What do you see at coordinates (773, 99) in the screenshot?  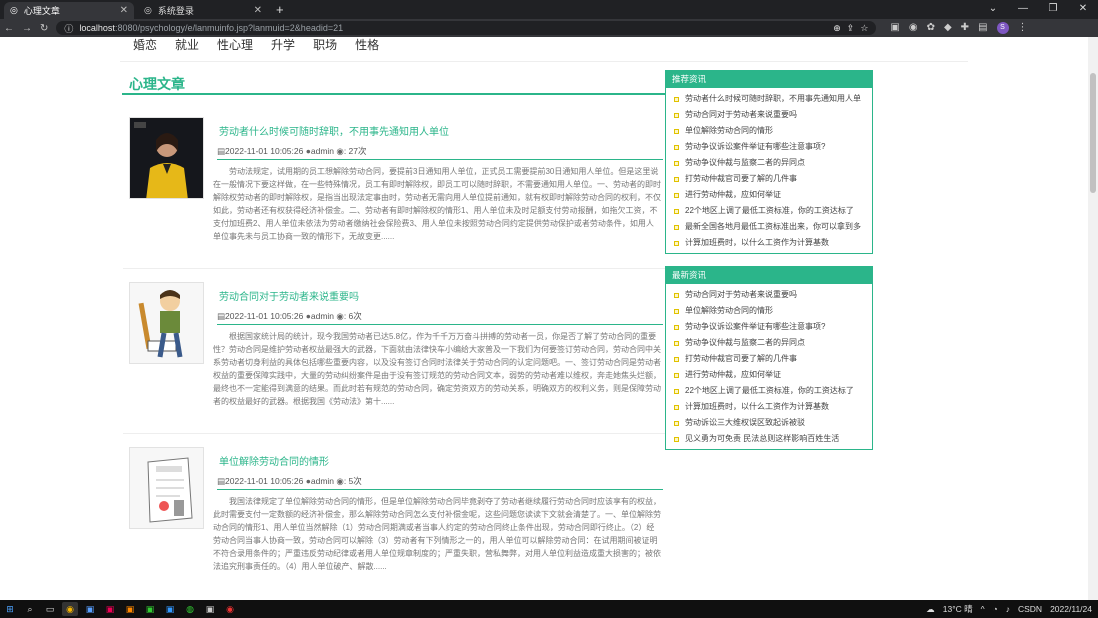 I see `list-item: 劳动者什么时候可随时辞职，不用事先通知用人单` at bounding box center [773, 99].